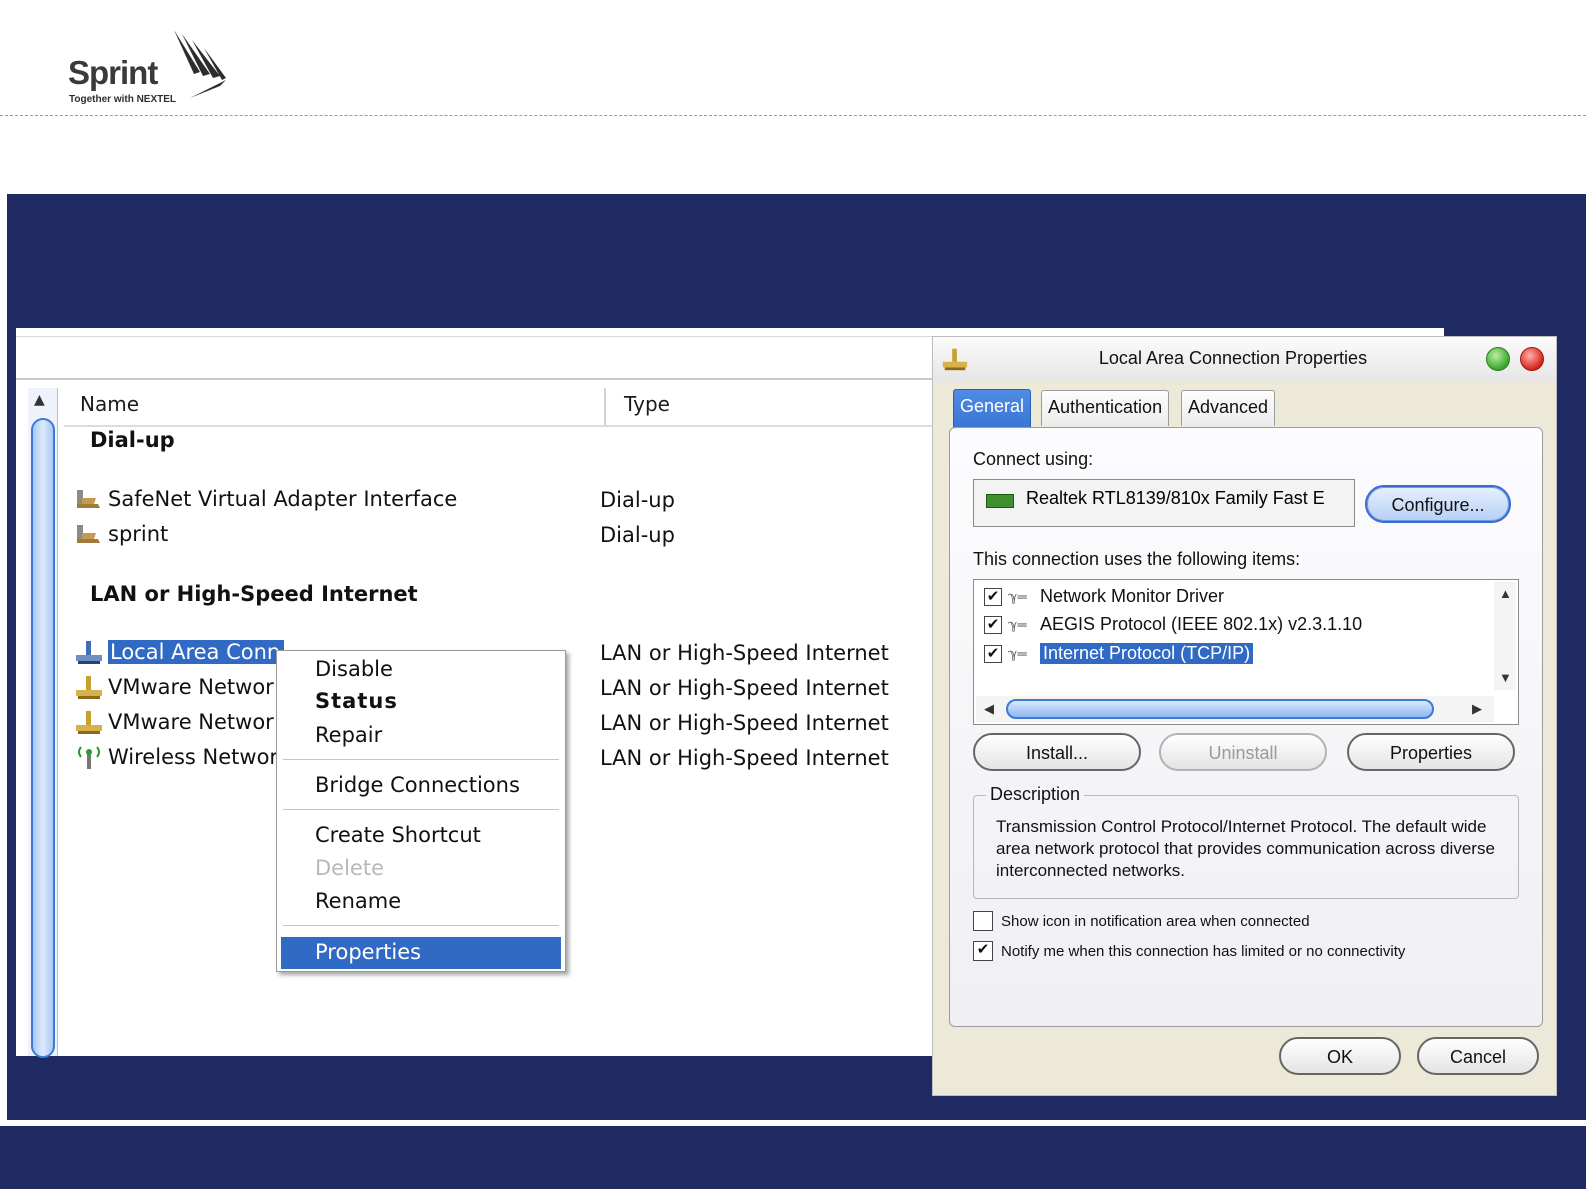  What do you see at coordinates (254, 594) in the screenshot?
I see `group-heading-lan: LAN or High-Speed Internet` at bounding box center [254, 594].